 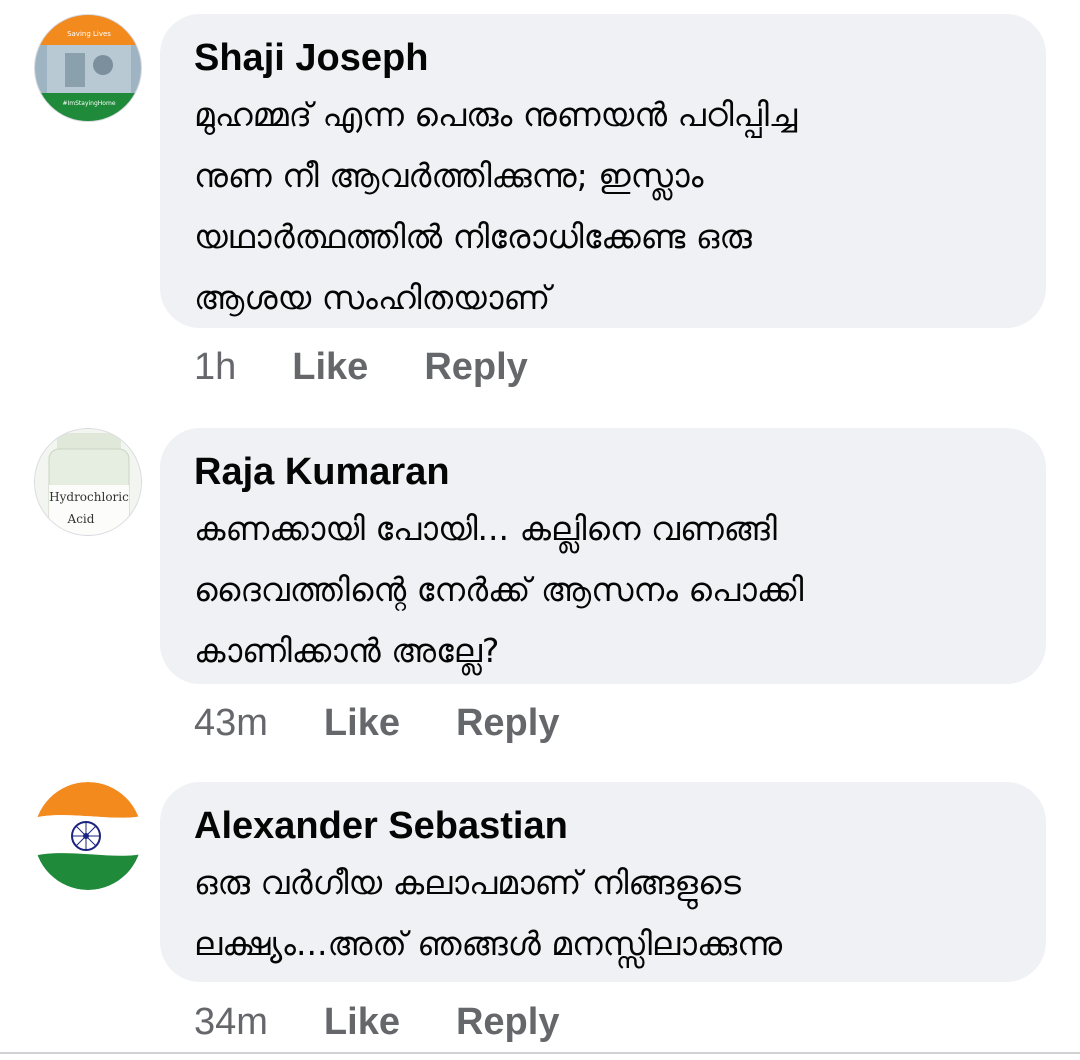 I want to click on comment-timestamp: 43m, so click(x=231, y=723).